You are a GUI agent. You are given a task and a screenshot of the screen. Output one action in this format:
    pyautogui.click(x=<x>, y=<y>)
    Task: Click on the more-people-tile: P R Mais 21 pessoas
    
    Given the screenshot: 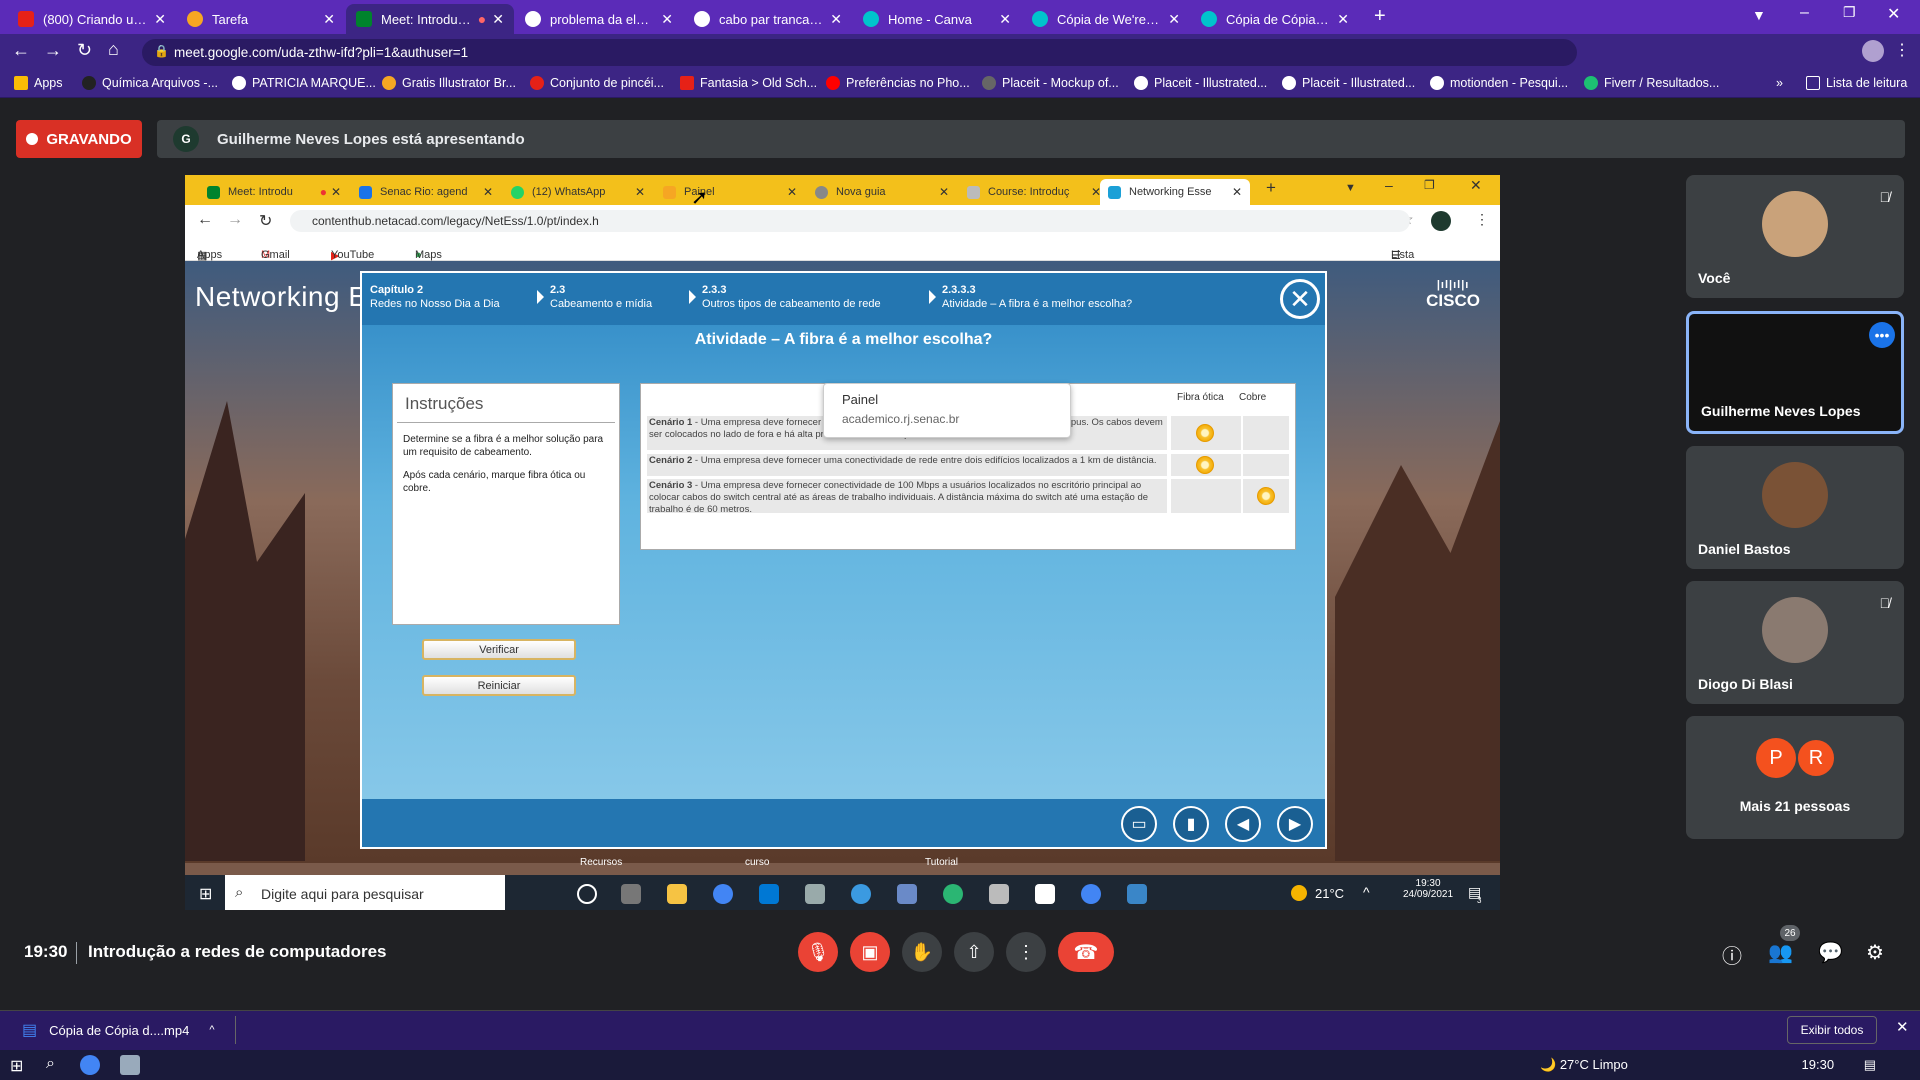 What is the action you would take?
    pyautogui.click(x=1795, y=777)
    